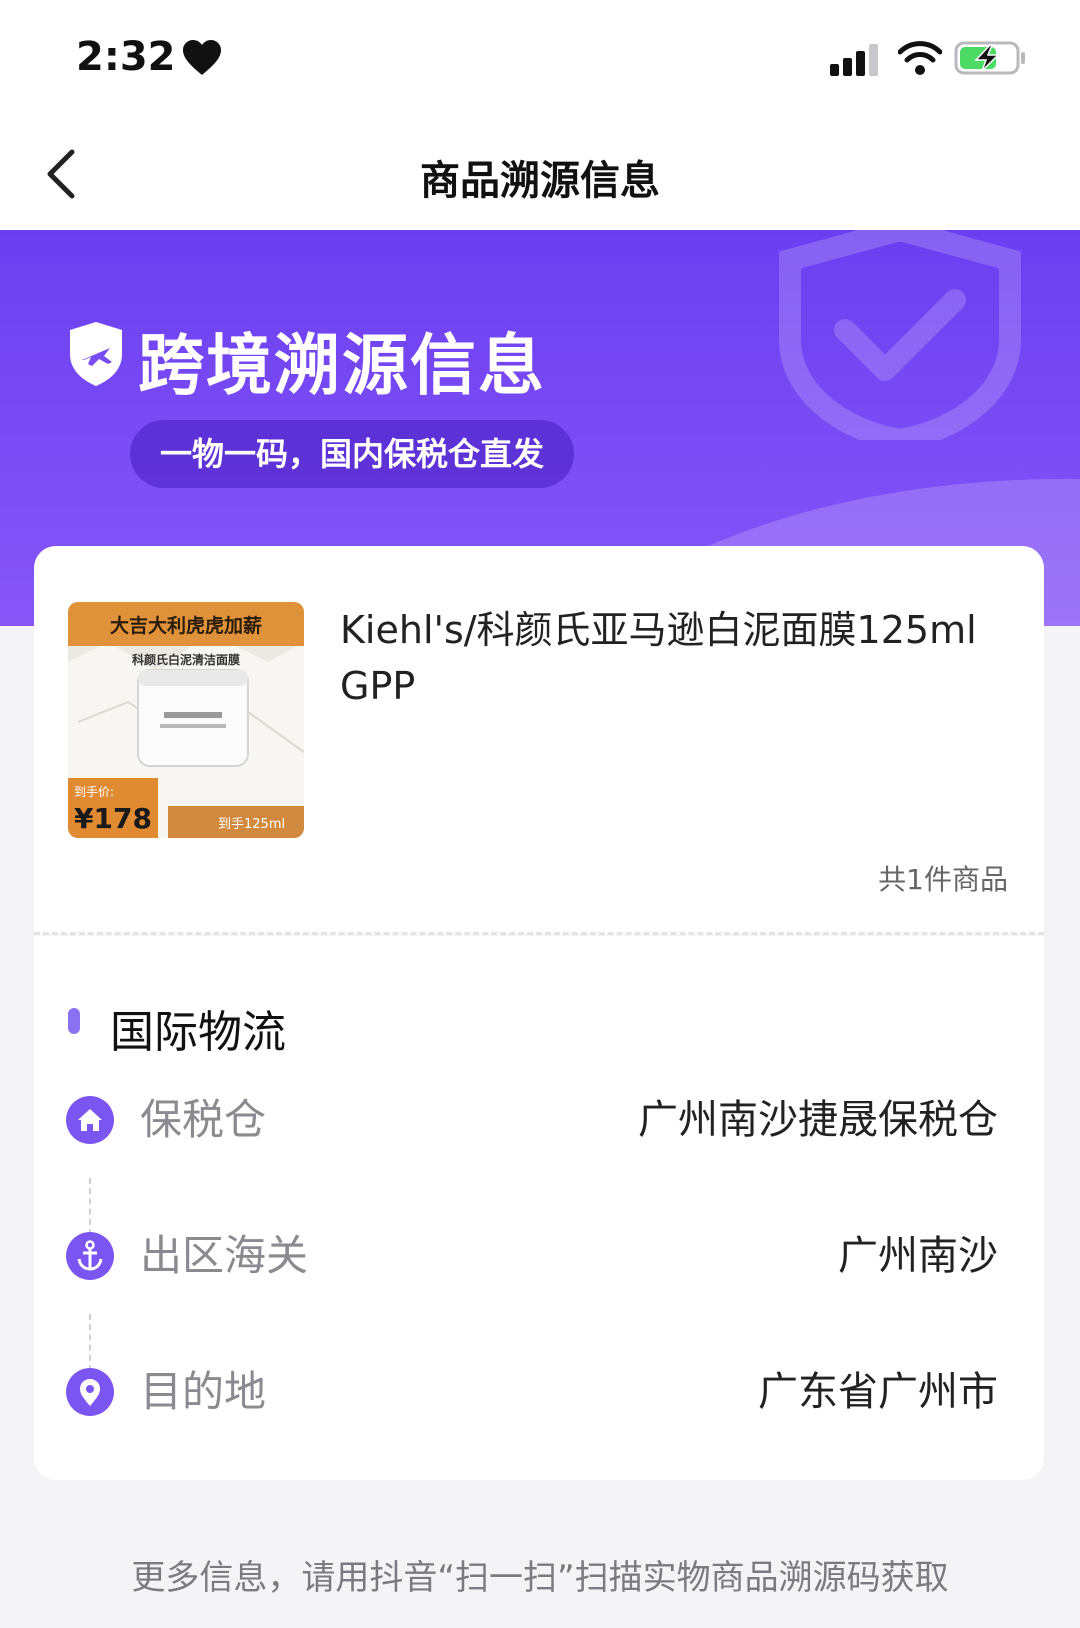 This screenshot has width=1080, height=1628. Describe the element at coordinates (943, 879) in the screenshot. I see `product-count: 共1件商品` at that location.